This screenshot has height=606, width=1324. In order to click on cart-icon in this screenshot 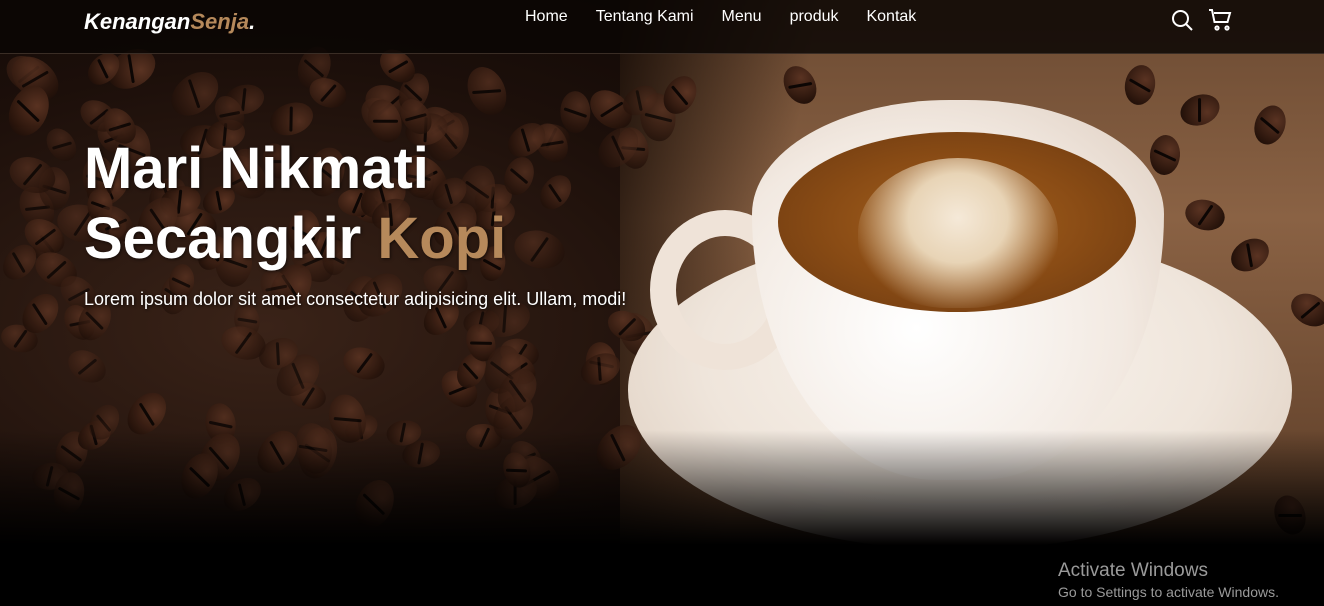, I will do `click(1220, 20)`.